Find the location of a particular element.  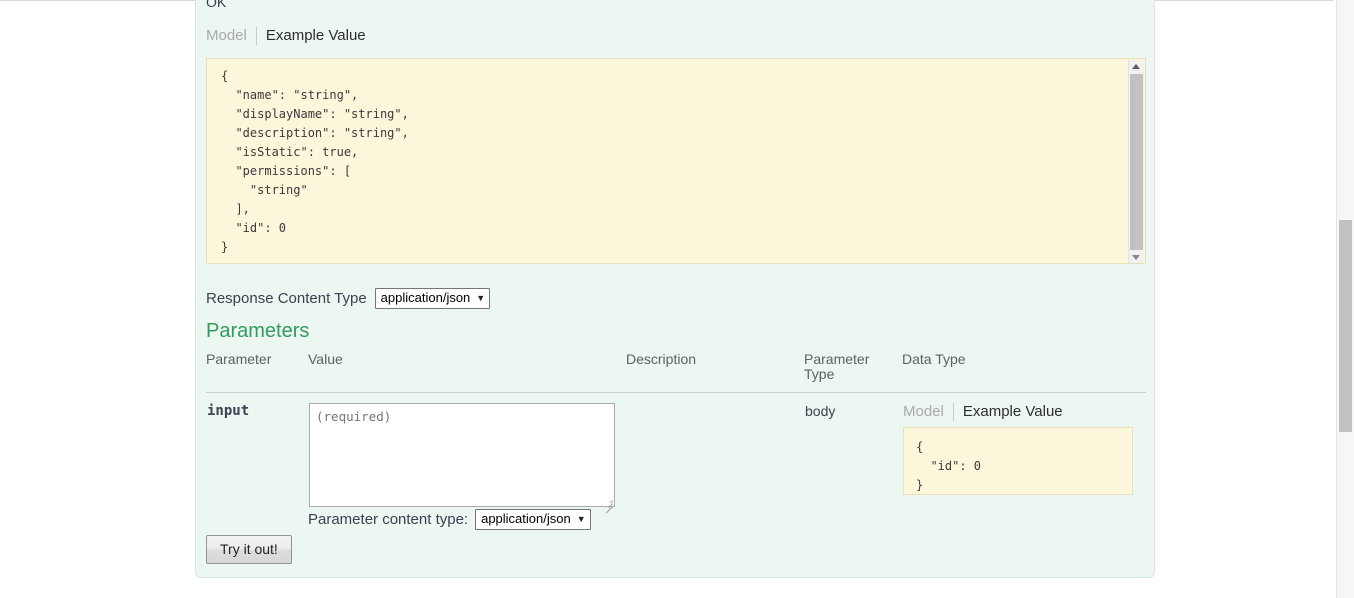

tab-response-model: Model is located at coordinates (231, 36).